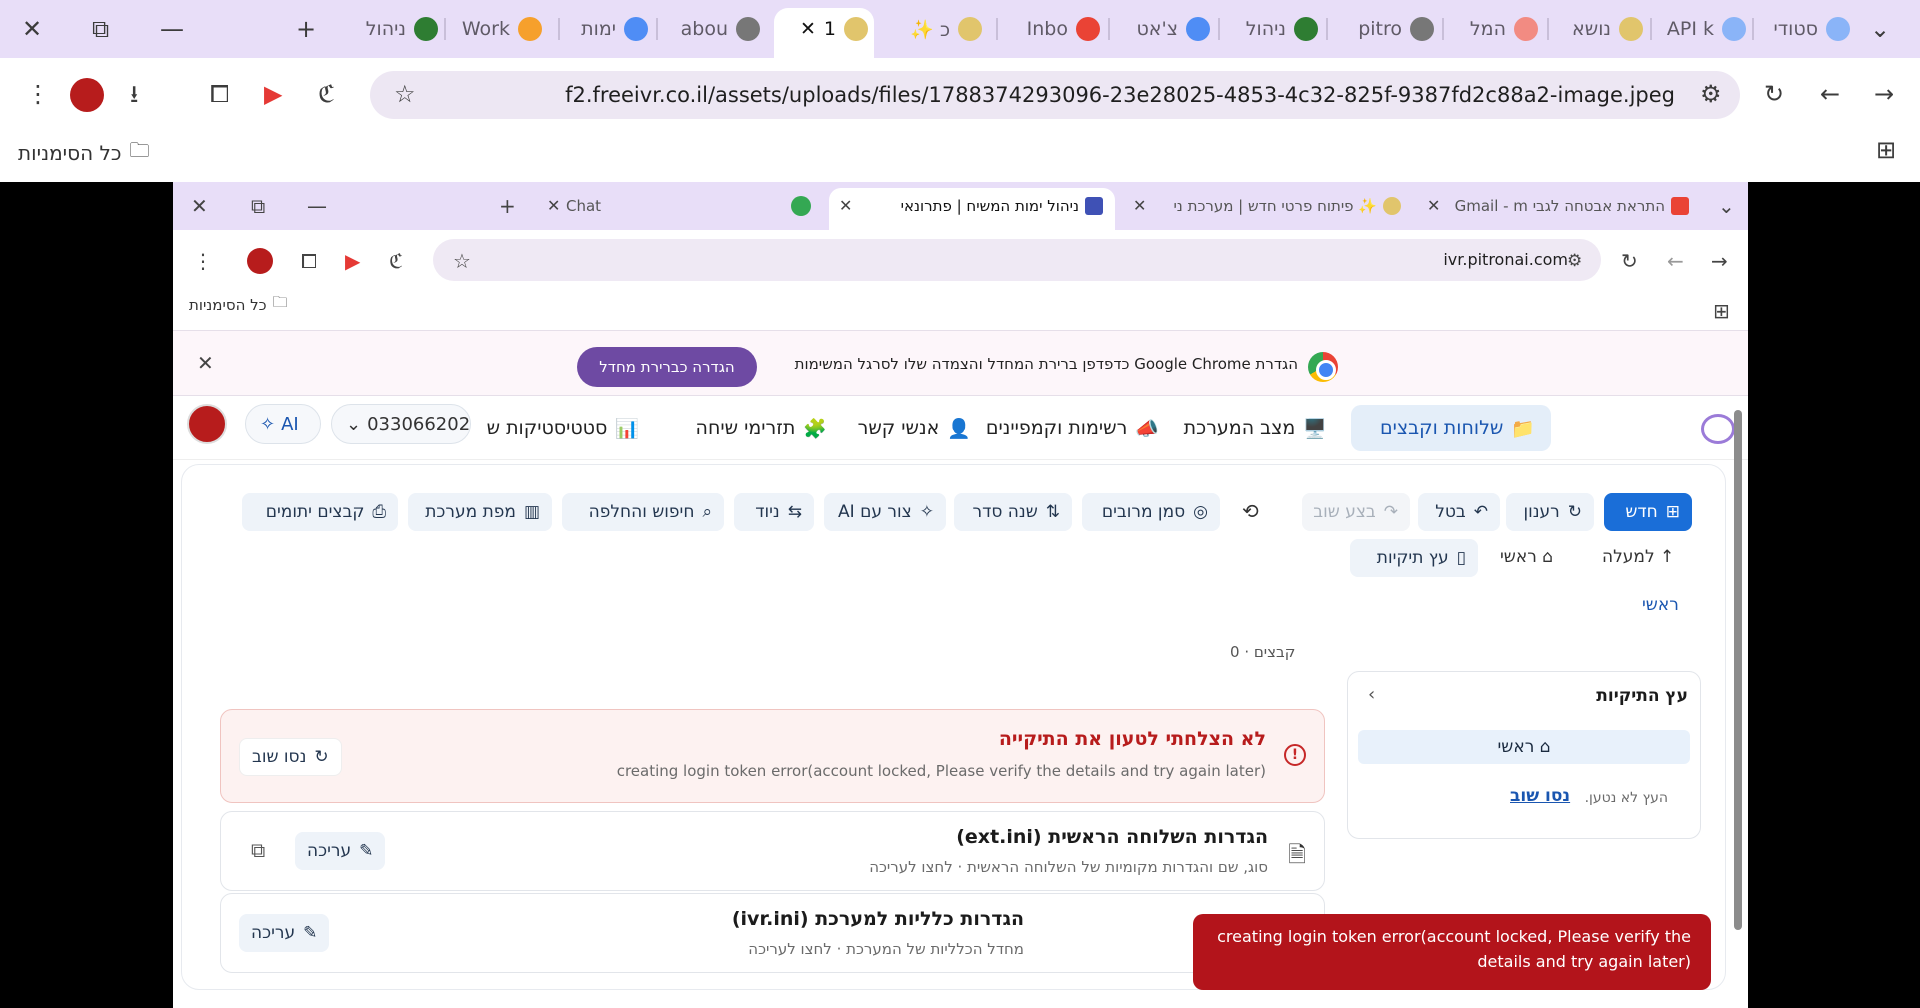 This screenshot has width=1920, height=1008. Describe the element at coordinates (667, 367) in the screenshot. I see `set-default-button: הגדרה כברירת מחדל` at that location.